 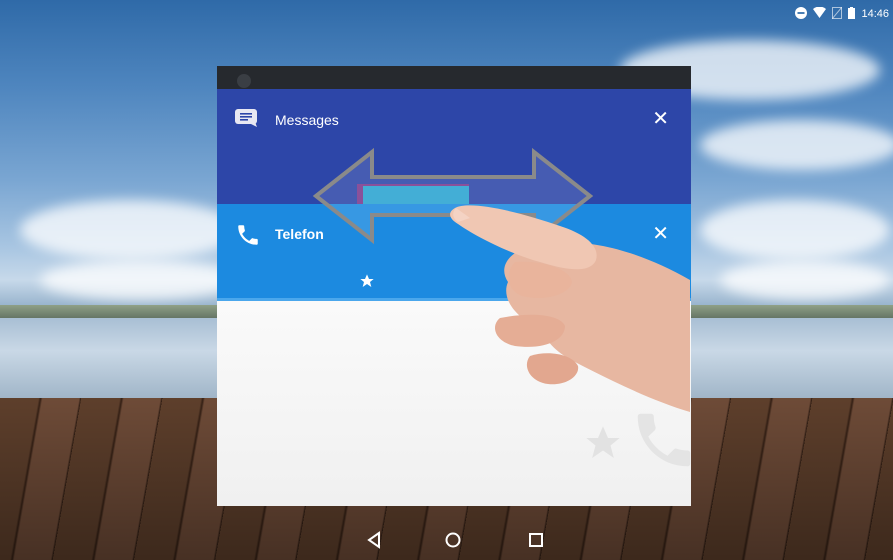 What do you see at coordinates (852, 14) in the screenshot?
I see `battery-icon` at bounding box center [852, 14].